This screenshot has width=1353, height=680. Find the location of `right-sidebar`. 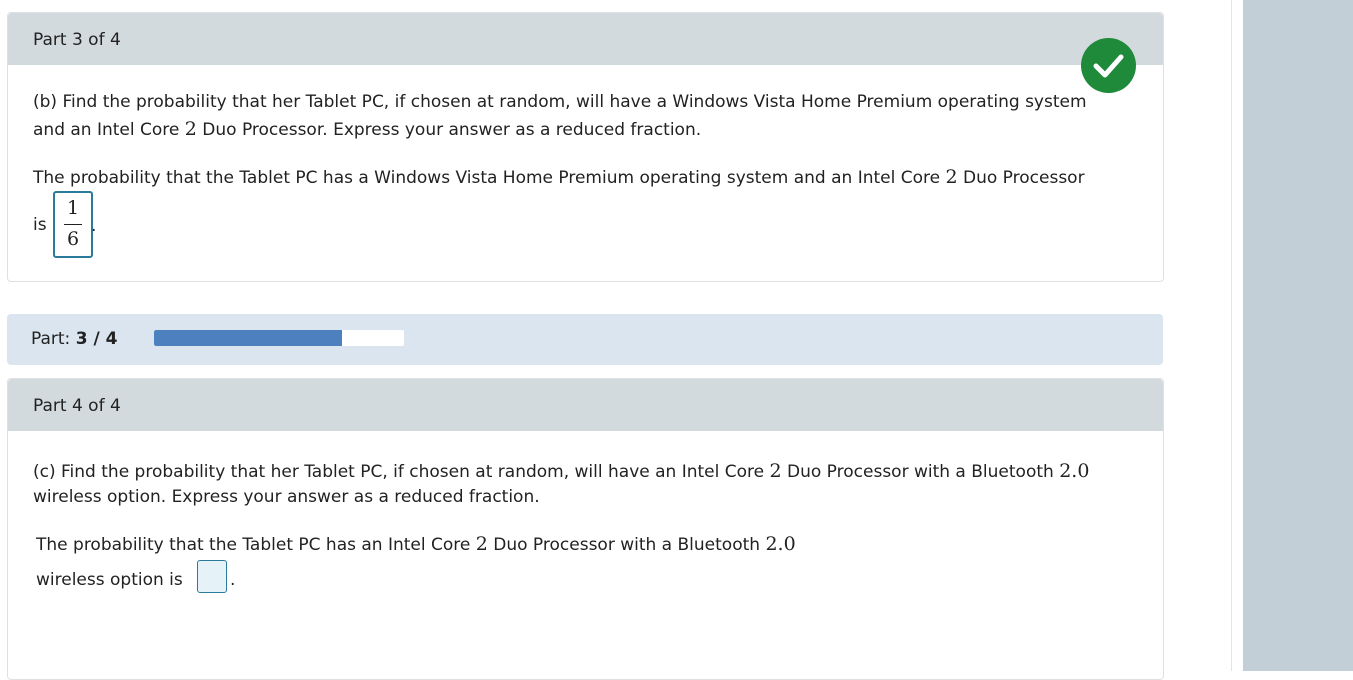

right-sidebar is located at coordinates (1298, 335).